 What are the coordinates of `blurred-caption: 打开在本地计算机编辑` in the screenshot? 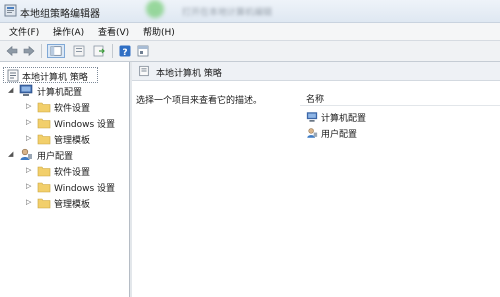 It's located at (227, 13).